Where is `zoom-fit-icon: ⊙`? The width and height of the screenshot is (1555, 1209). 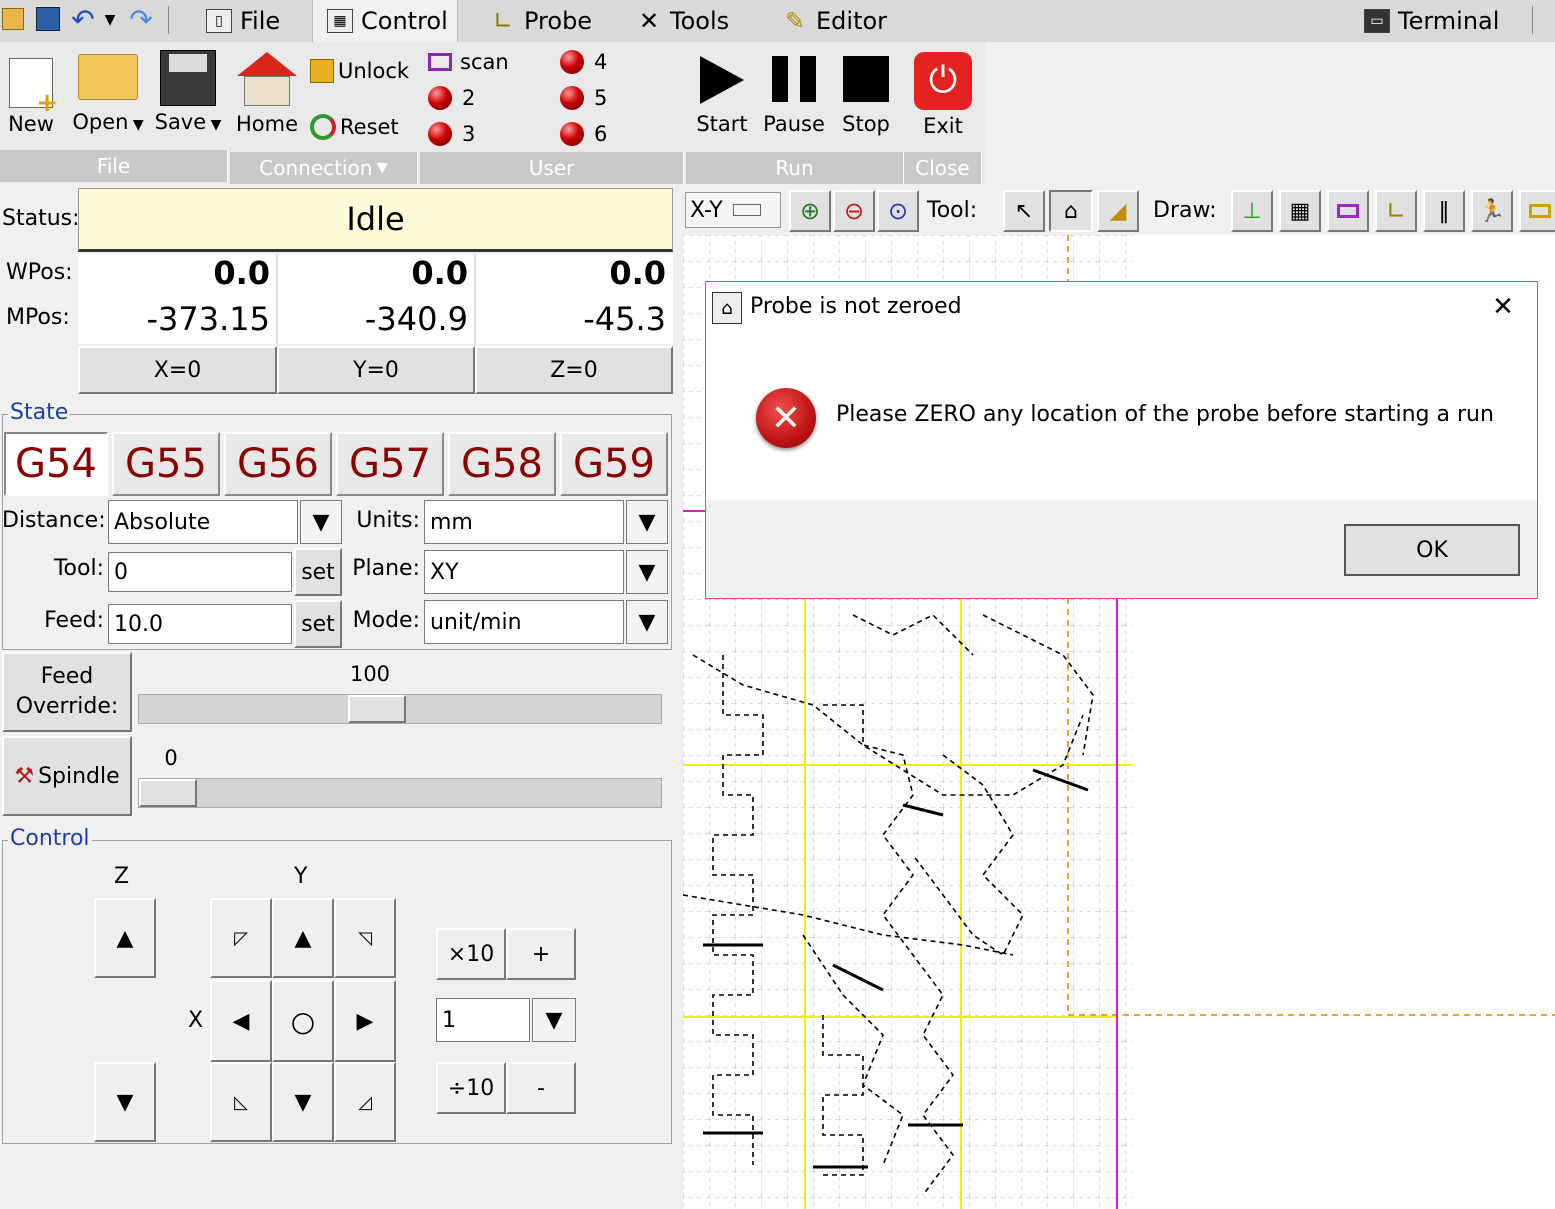
zoom-fit-icon: ⊙ is located at coordinates (898, 211).